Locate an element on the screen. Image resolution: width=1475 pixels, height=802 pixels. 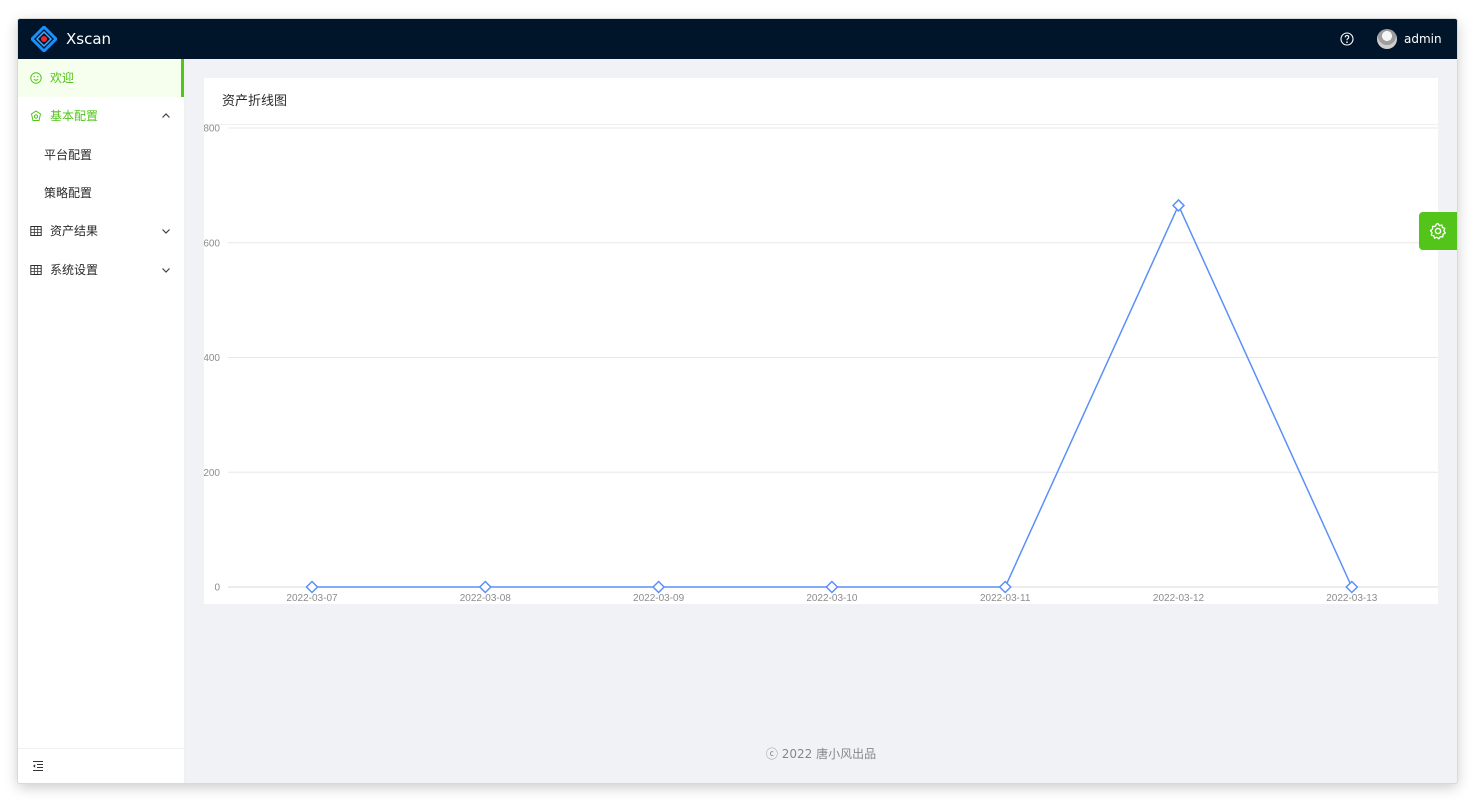
top-header: Xscan admin is located at coordinates (737, 39).